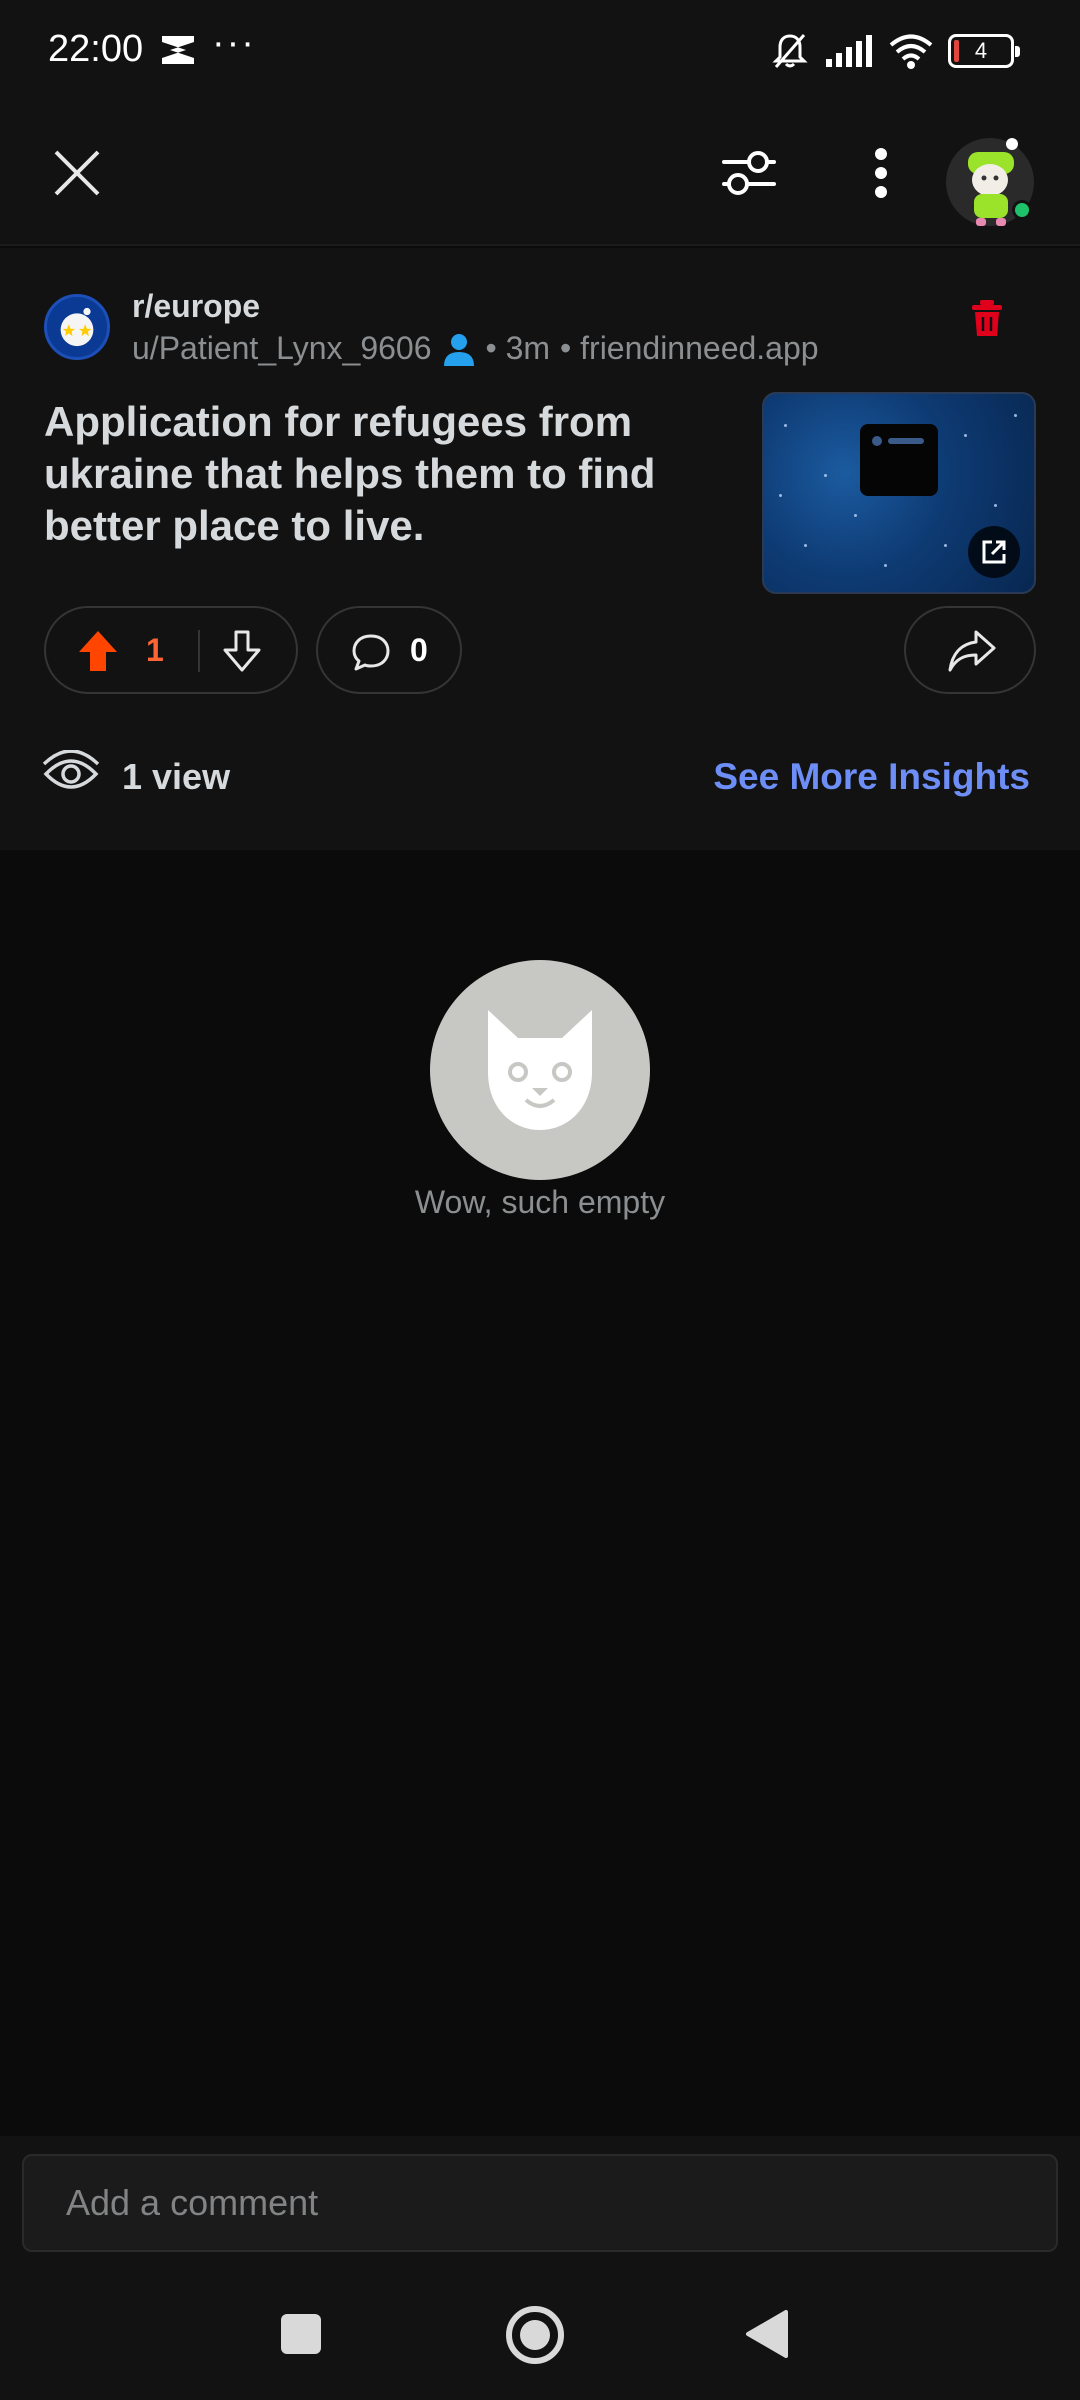 The width and height of the screenshot is (1080, 2400). I want to click on comment-bubble-icon, so click(371, 652).